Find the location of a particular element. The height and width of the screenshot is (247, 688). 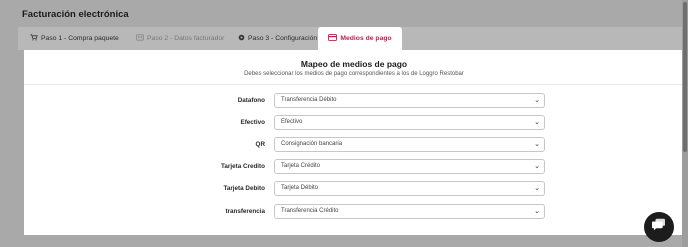

tab-compra-paquete: Paso 1 - Compra paquete is located at coordinates (74, 38).